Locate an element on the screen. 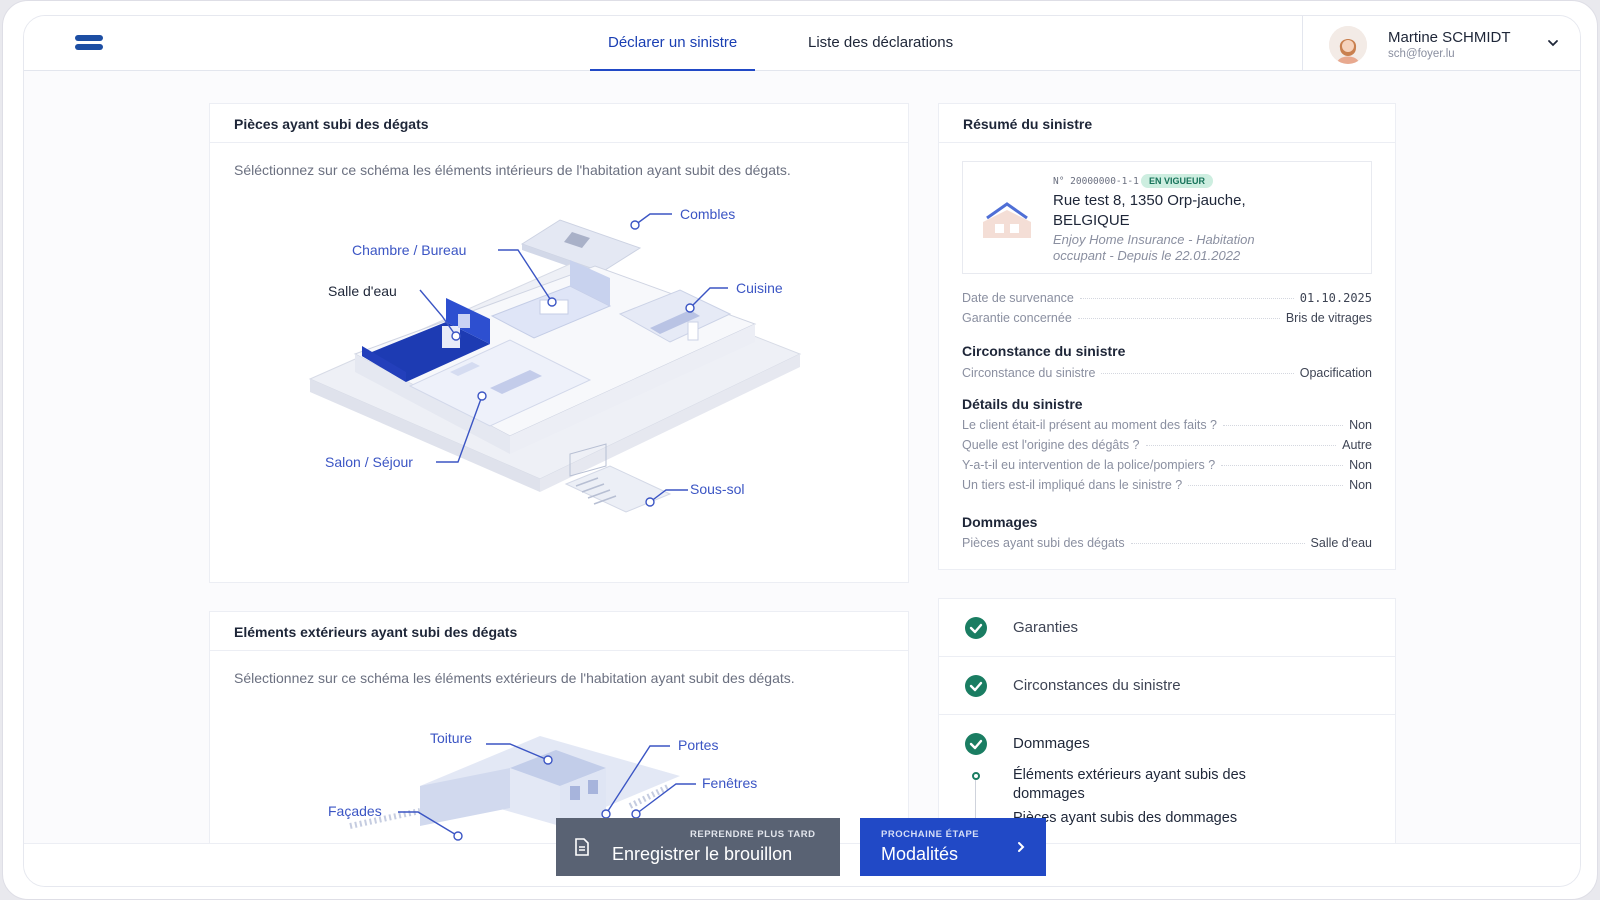 Image resolution: width=1600 pixels, height=900 pixels. dommages-heading: Dommages is located at coordinates (1000, 522).